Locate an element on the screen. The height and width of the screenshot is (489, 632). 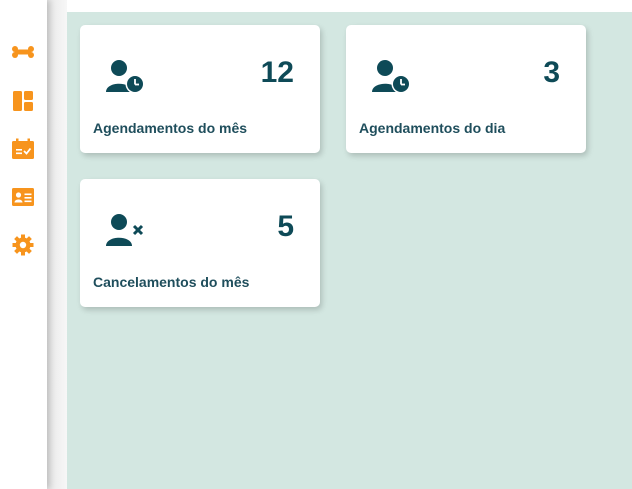
sidebar is located at coordinates (23, 244).